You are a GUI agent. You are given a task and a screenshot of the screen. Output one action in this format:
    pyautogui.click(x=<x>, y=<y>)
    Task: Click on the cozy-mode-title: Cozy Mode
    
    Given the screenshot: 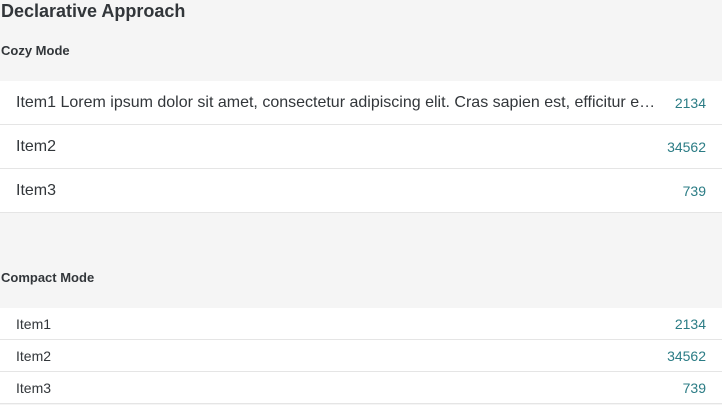 What is the action you would take?
    pyautogui.click(x=35, y=50)
    